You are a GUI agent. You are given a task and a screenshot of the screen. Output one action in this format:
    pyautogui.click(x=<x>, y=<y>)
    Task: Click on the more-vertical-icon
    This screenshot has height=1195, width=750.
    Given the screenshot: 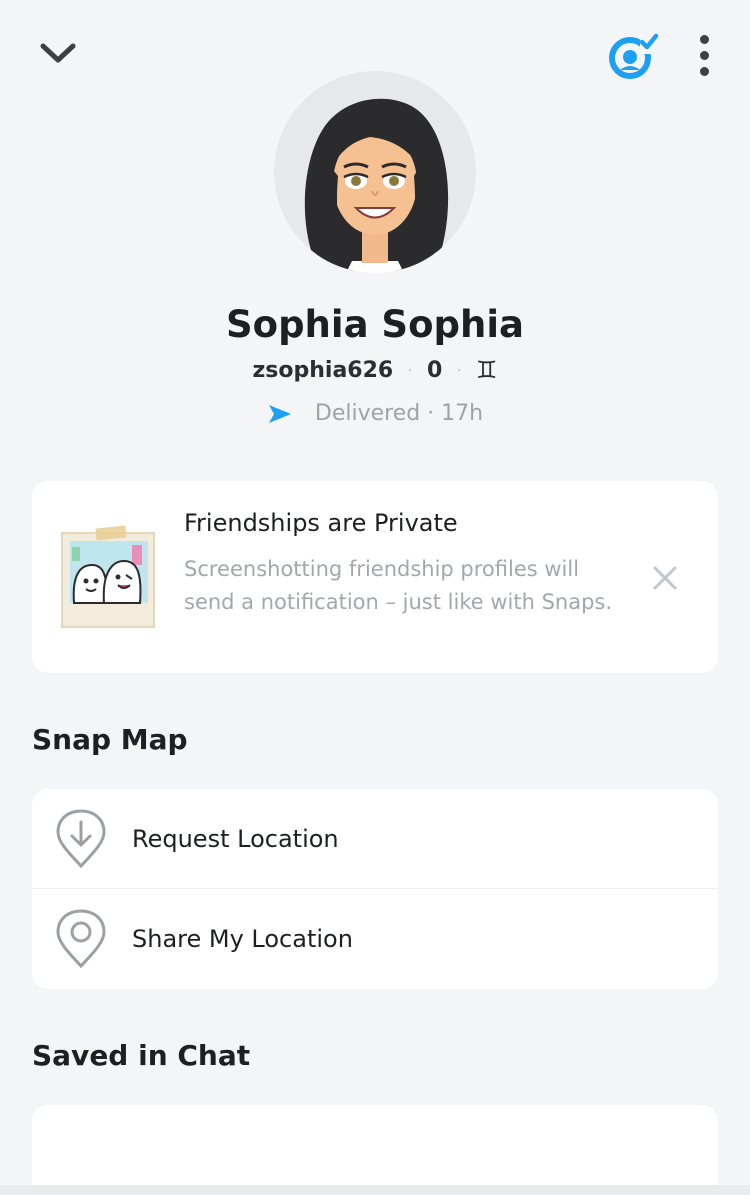 What is the action you would take?
    pyautogui.click(x=704, y=55)
    